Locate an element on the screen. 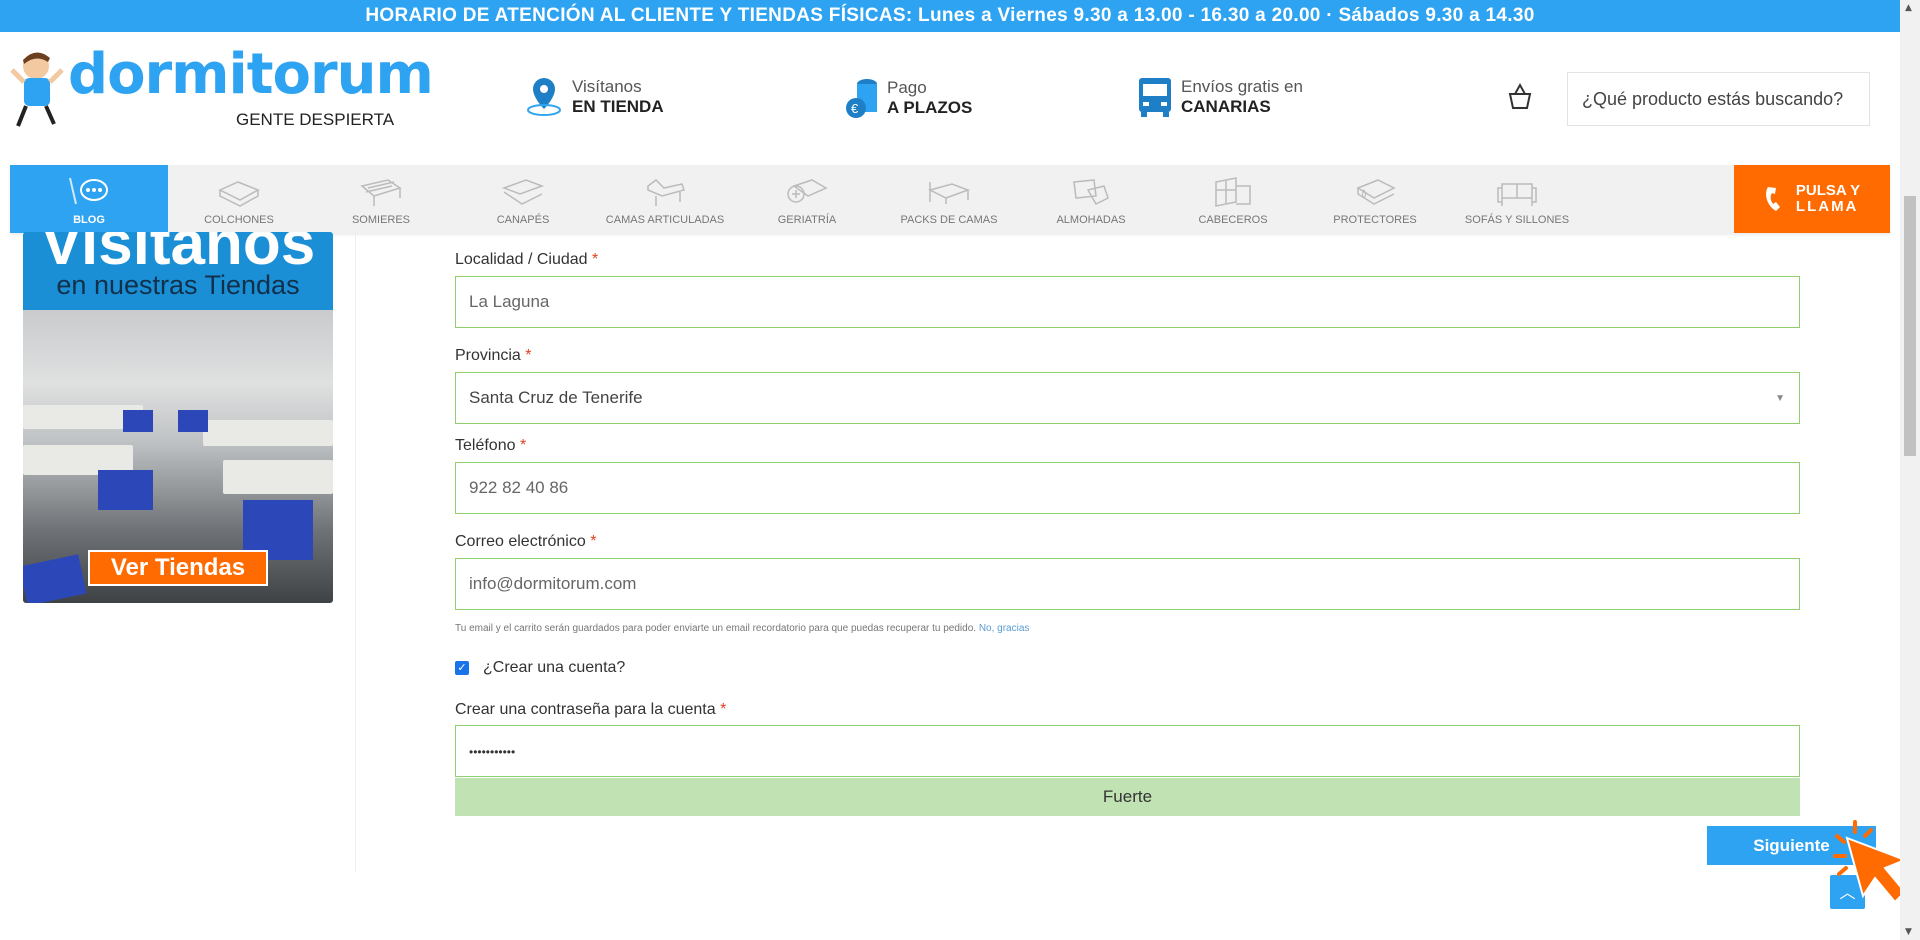 Image resolution: width=1920 pixels, height=940 pixels. nav-item-packs-de-camas: PACKS DE CAMAS is located at coordinates (949, 199).